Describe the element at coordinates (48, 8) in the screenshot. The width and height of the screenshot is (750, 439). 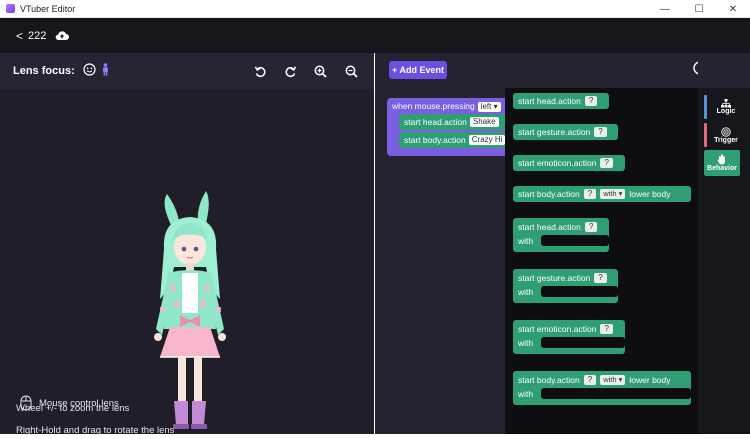
I see `window-title: VTuber Editor` at that location.